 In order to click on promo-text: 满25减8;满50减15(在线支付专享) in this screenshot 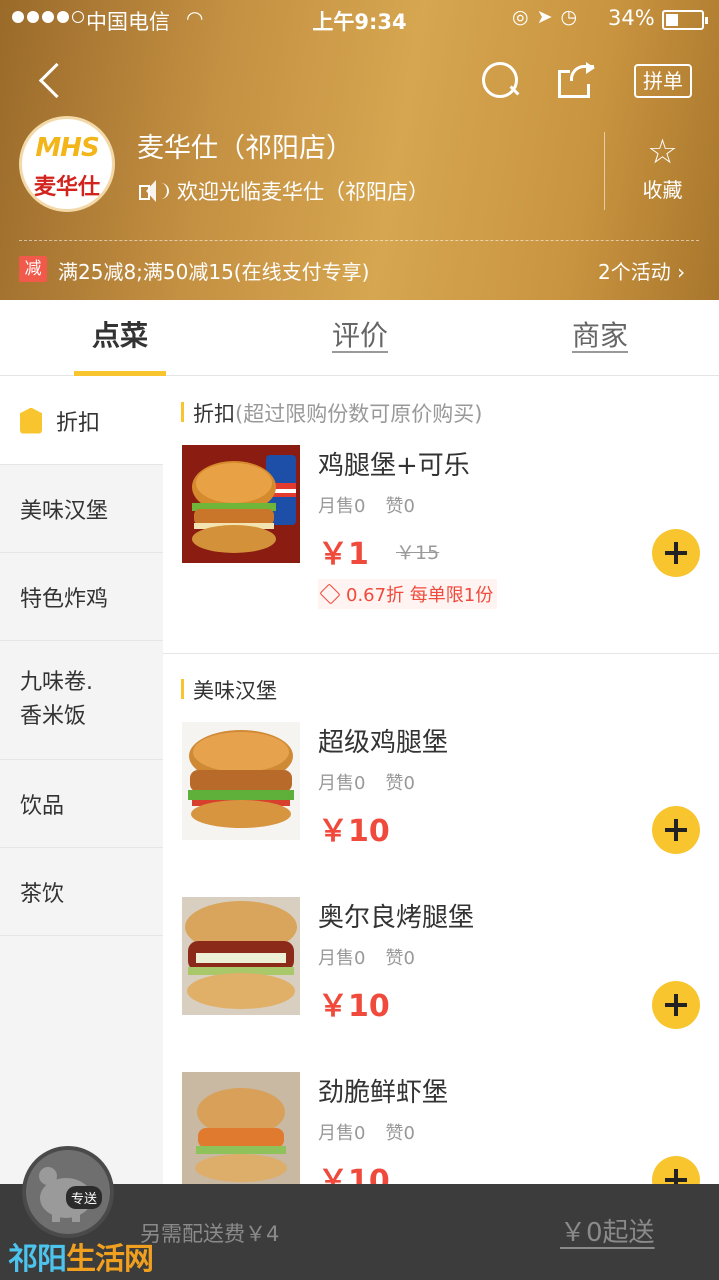, I will do `click(214, 272)`.